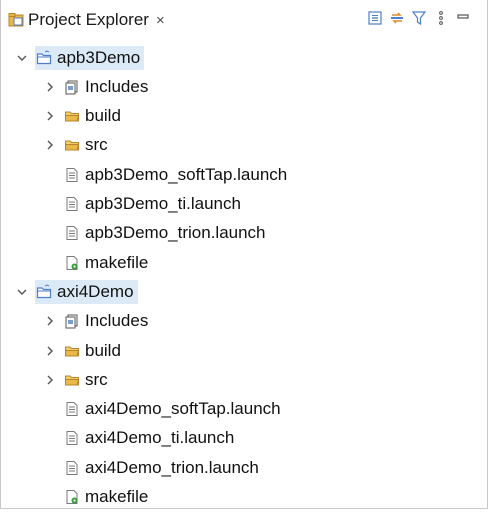 The width and height of the screenshot is (488, 512). I want to click on tree-item-label: axi4Demo_ti.launch, so click(160, 438).